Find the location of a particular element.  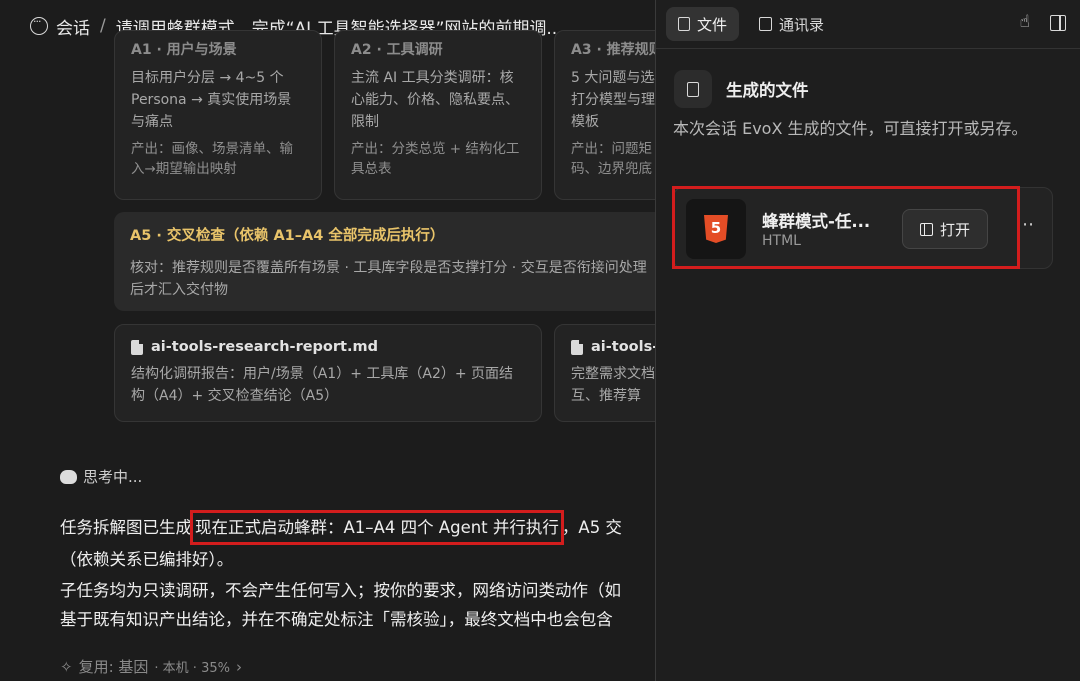

section-title: 生成的文件 is located at coordinates (767, 90).